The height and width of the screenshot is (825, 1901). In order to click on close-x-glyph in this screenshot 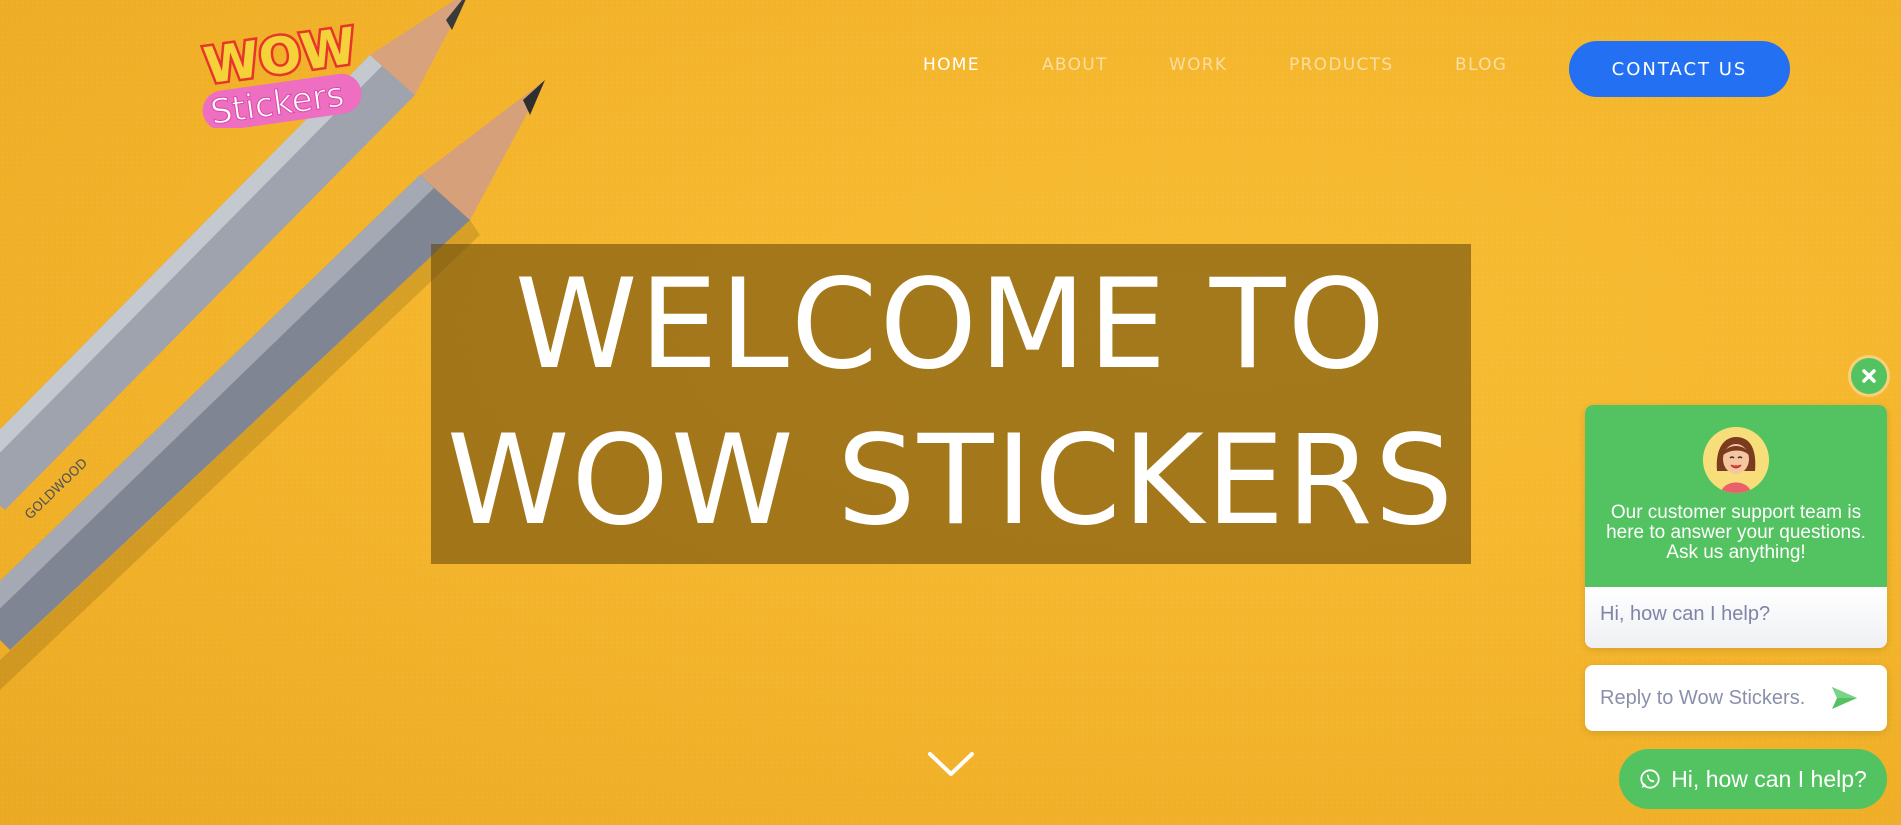, I will do `click(1869, 376)`.